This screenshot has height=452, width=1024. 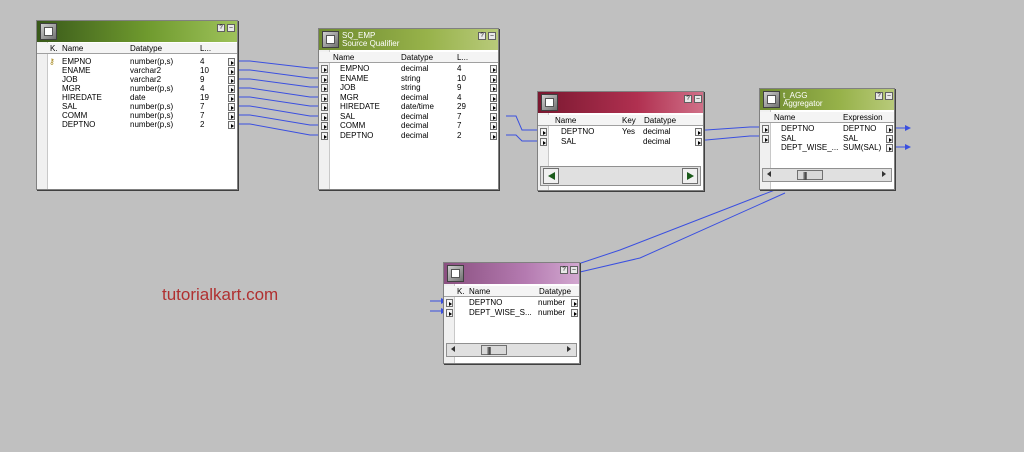 I want to click on table-row: SAL decimal 7, so click(x=408, y=116).